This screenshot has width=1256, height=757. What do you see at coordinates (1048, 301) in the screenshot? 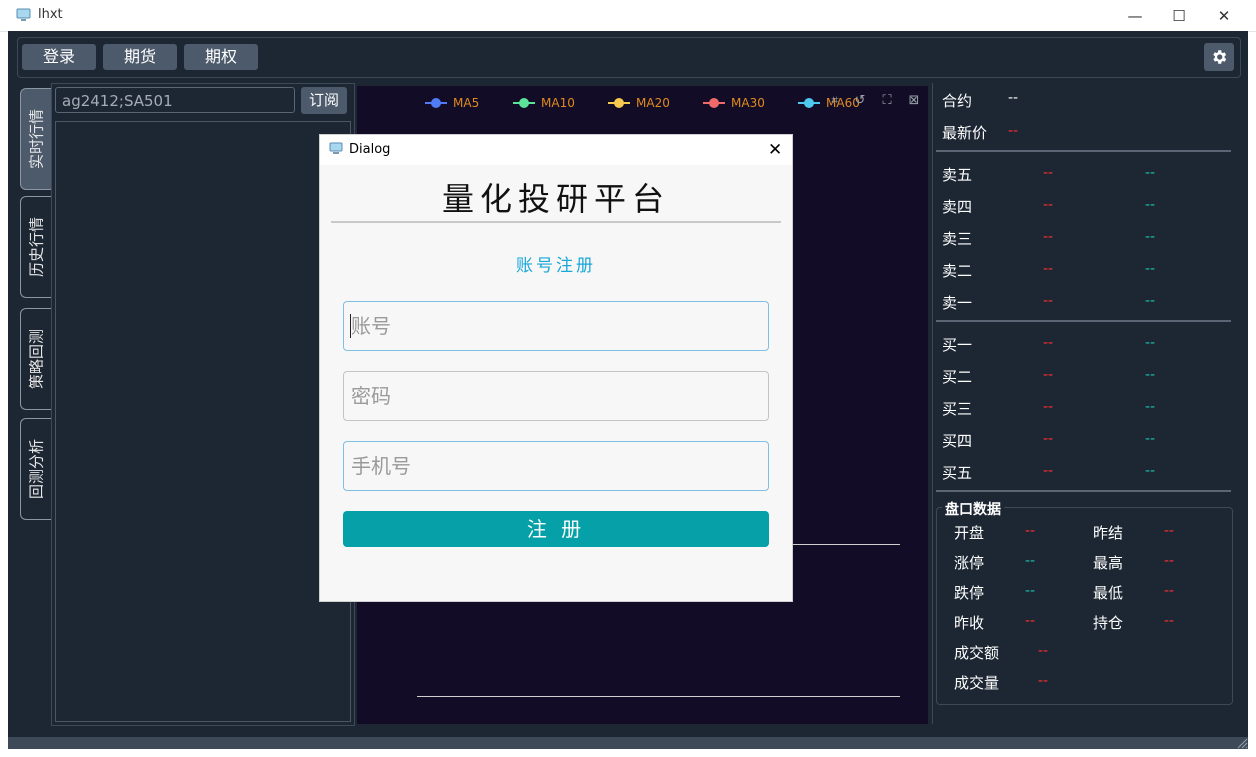
I see `ask1-price: --` at bounding box center [1048, 301].